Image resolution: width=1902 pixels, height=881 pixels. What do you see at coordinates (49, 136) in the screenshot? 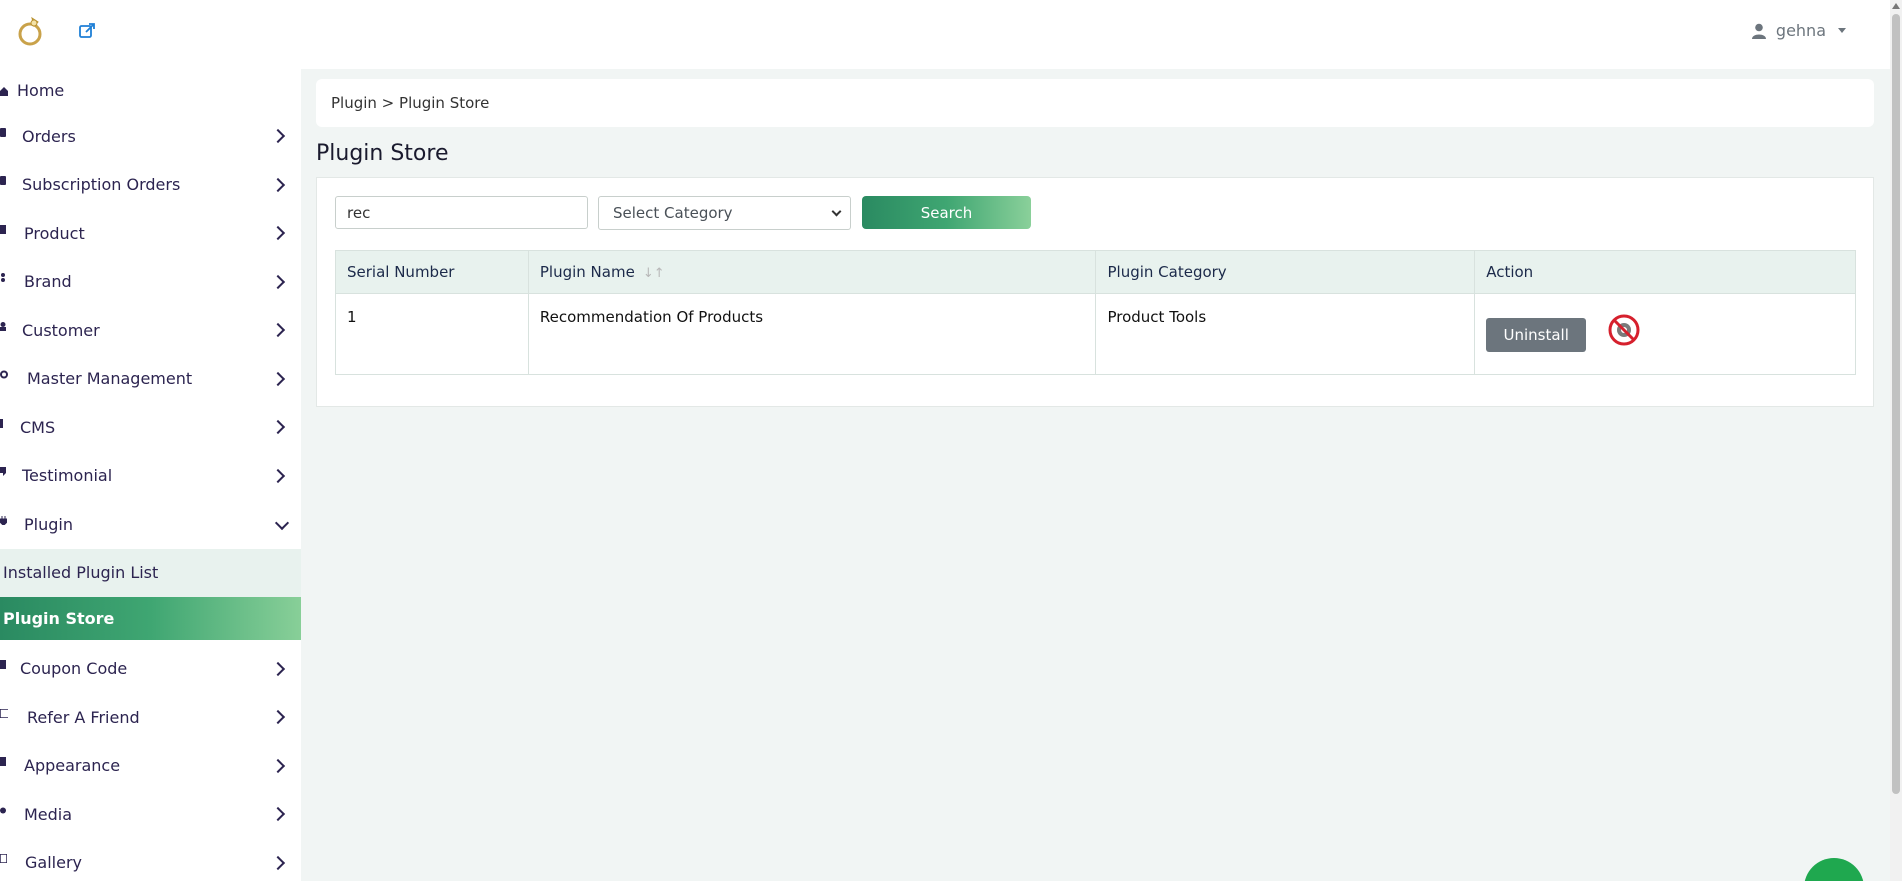
I see `sidebar-item-label: Orders` at bounding box center [49, 136].